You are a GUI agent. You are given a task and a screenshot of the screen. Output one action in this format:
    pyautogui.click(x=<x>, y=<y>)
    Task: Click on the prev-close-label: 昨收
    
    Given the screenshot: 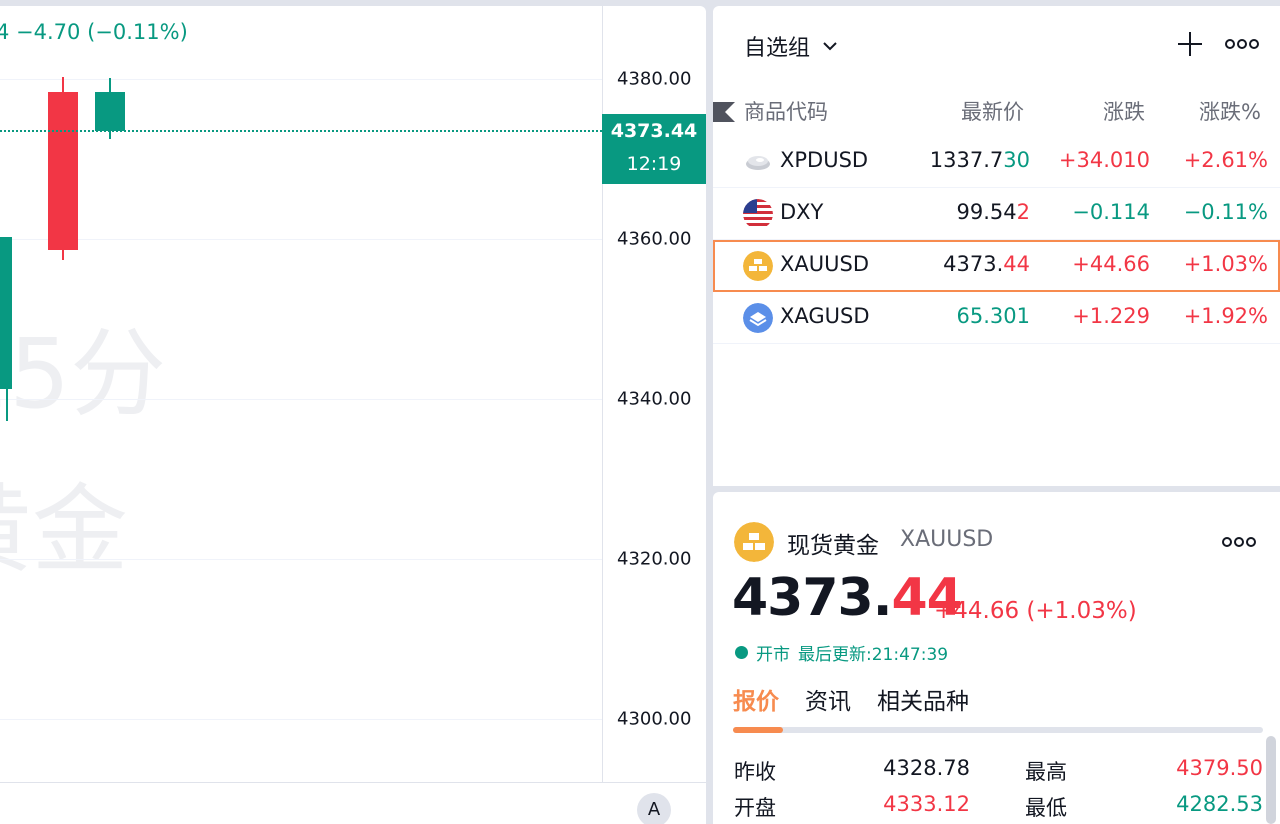 What is the action you would take?
    pyautogui.click(x=755, y=772)
    